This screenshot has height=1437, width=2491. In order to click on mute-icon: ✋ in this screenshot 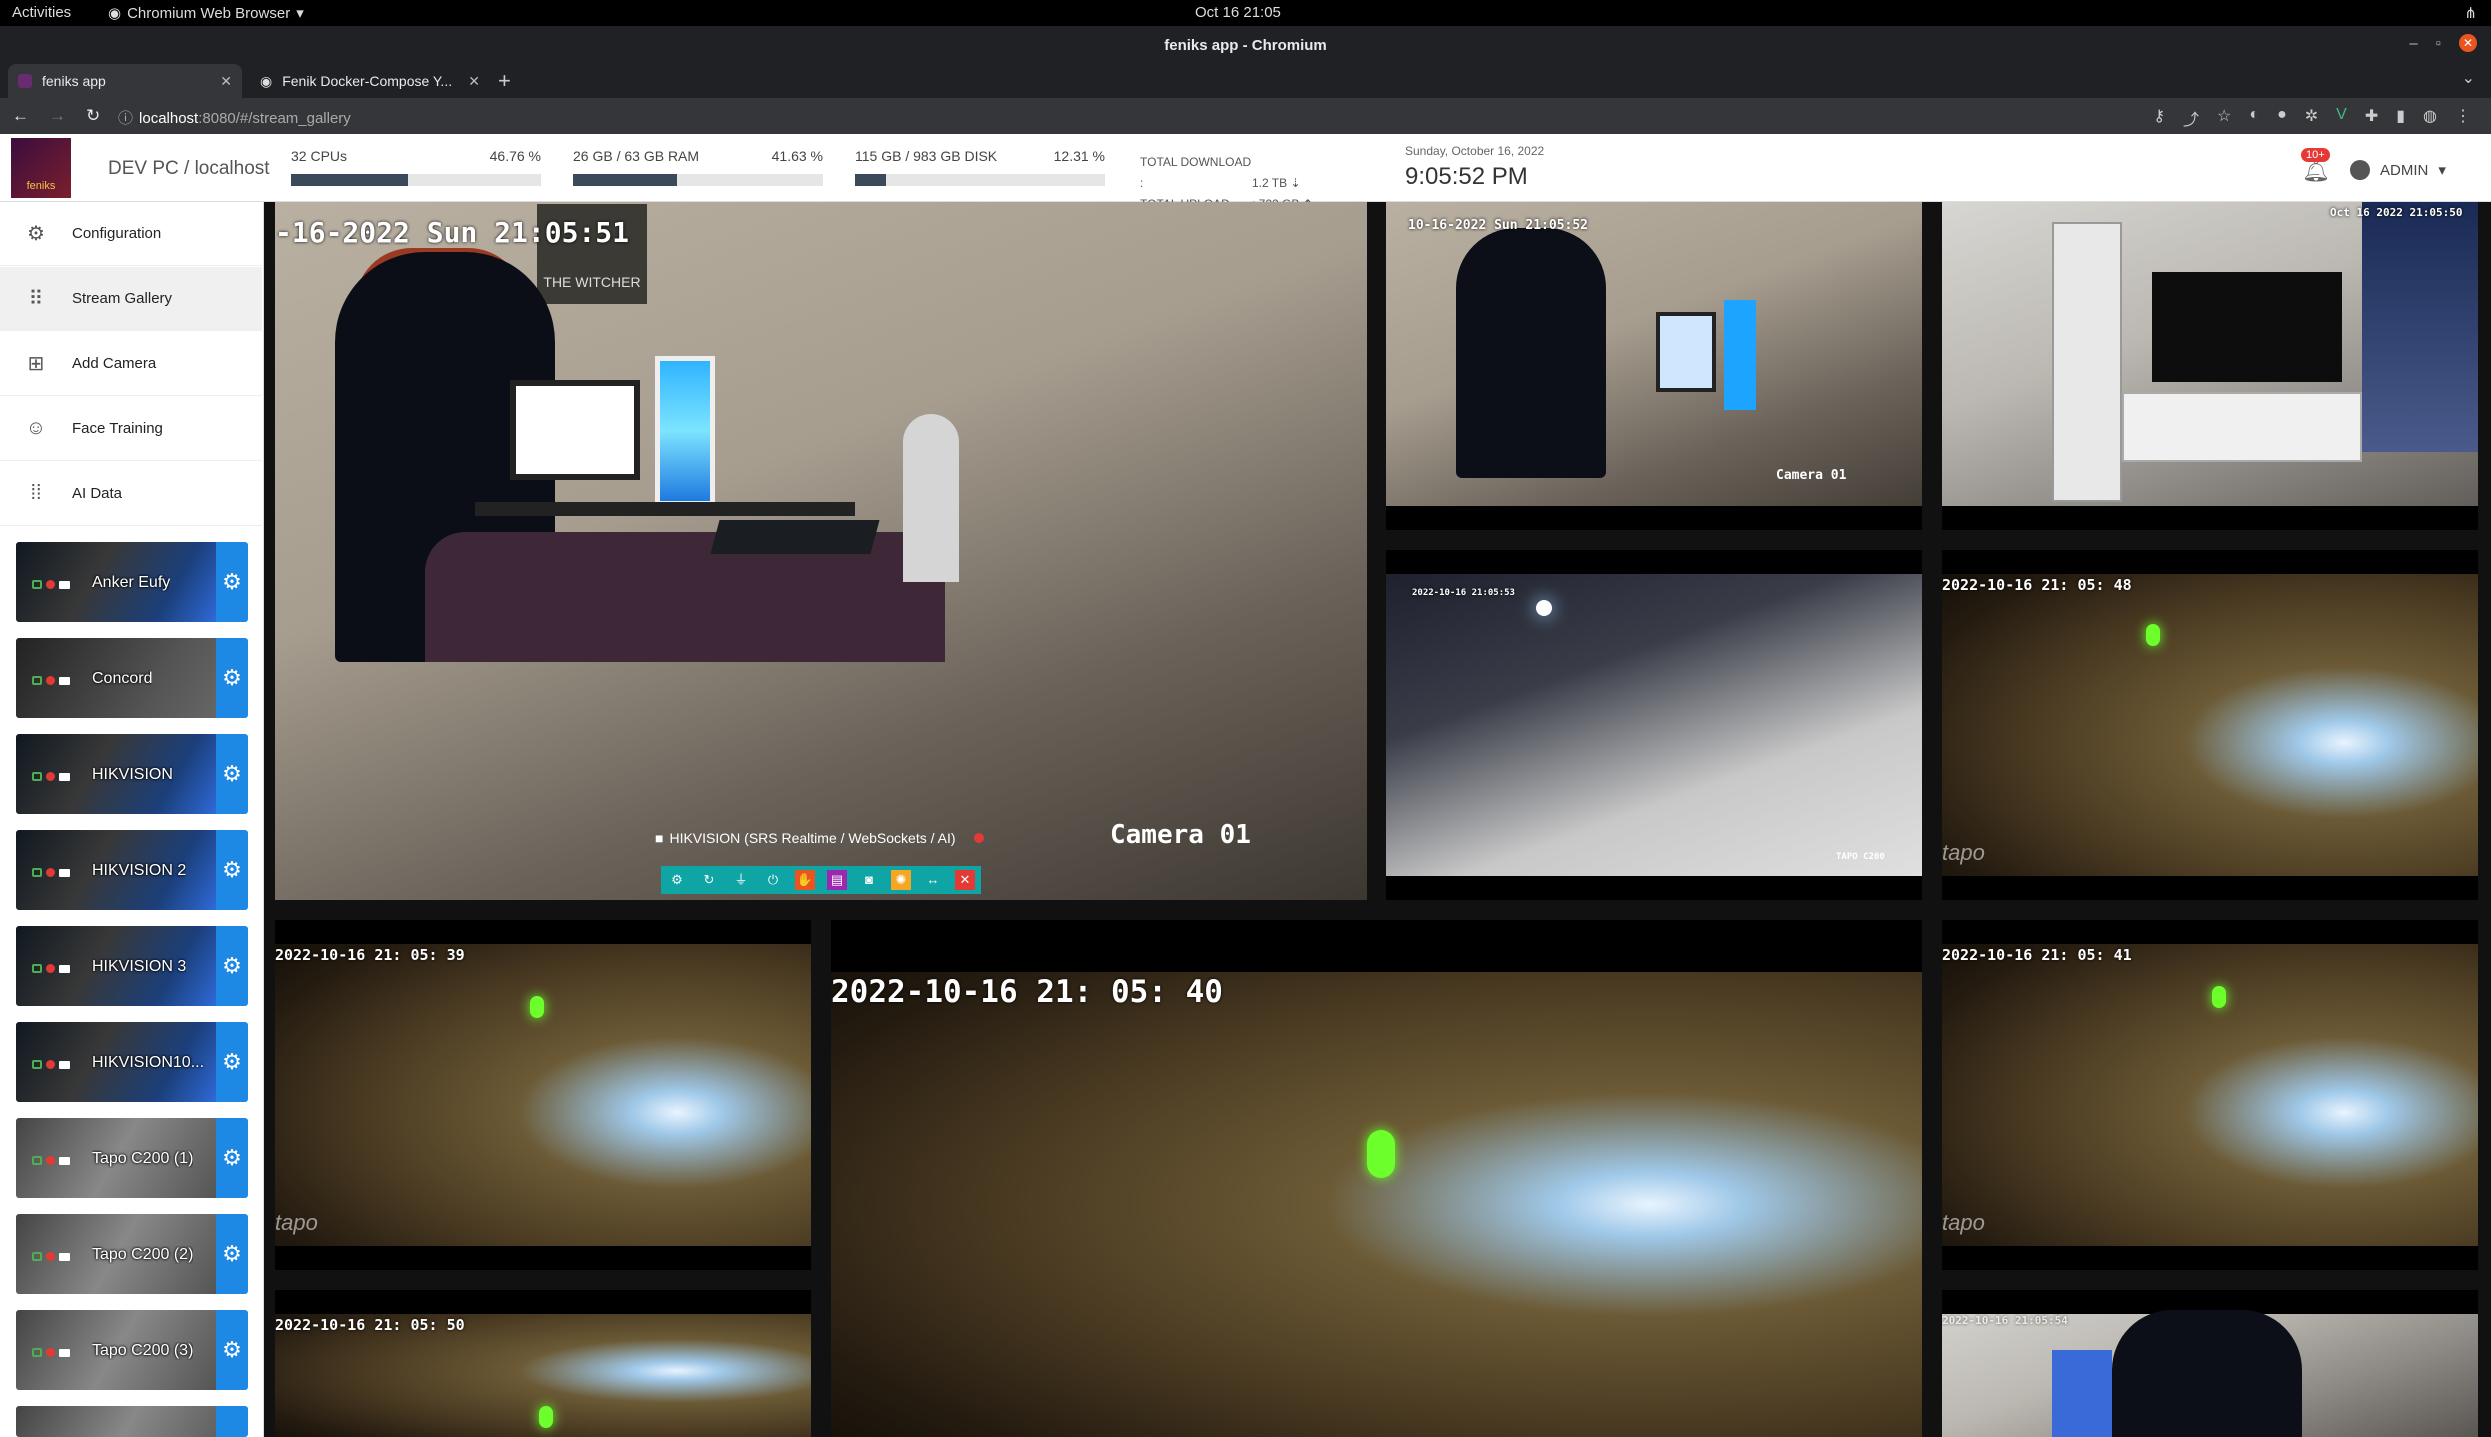, I will do `click(805, 880)`.